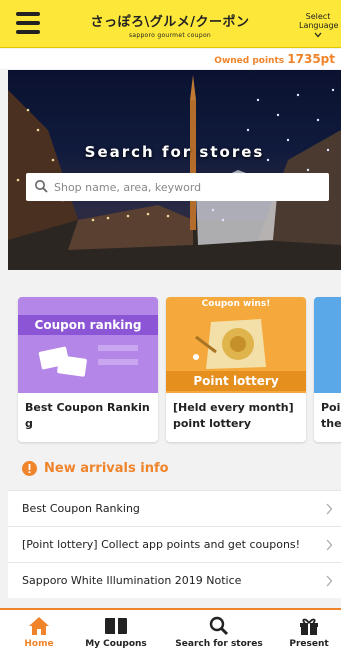 The image size is (341, 657). I want to click on card-title: Poi the, so click(331, 415).